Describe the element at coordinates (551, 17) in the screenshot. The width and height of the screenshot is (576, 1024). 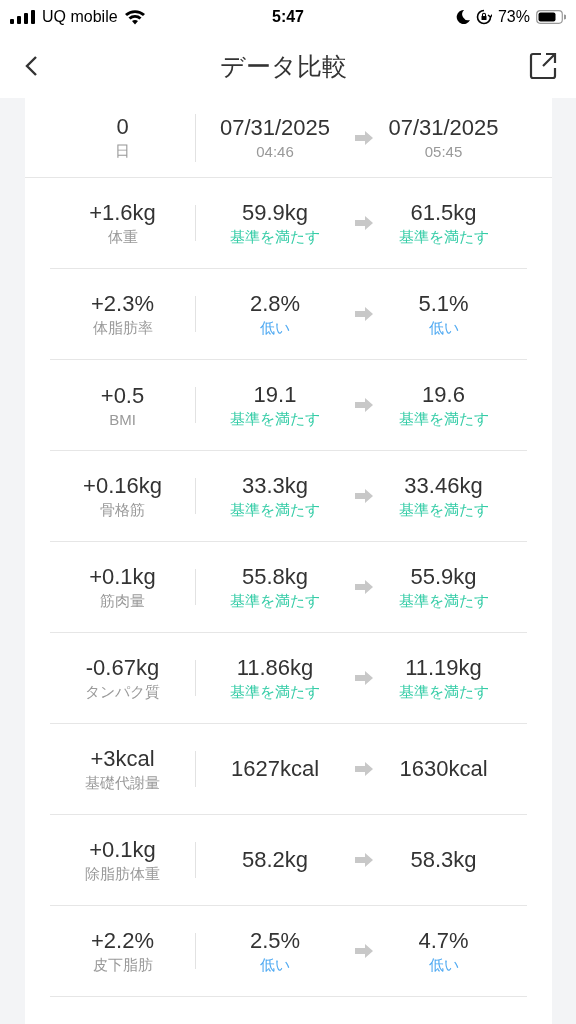
I see `battery-icon` at that location.